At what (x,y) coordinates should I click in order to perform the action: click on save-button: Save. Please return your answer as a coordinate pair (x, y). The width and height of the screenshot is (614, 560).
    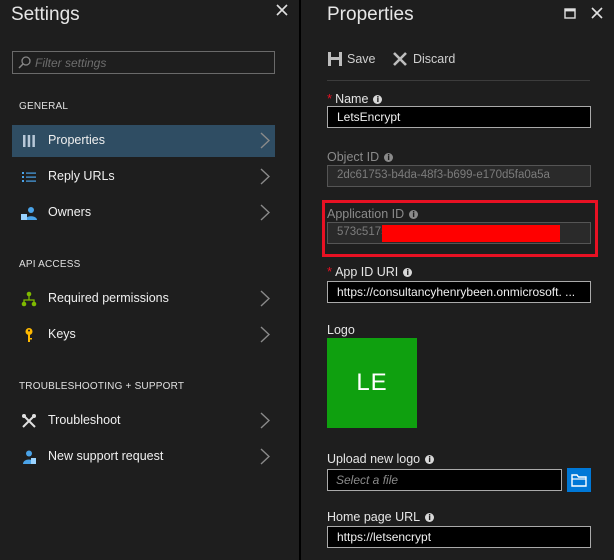
    Looking at the image, I should click on (352, 59).